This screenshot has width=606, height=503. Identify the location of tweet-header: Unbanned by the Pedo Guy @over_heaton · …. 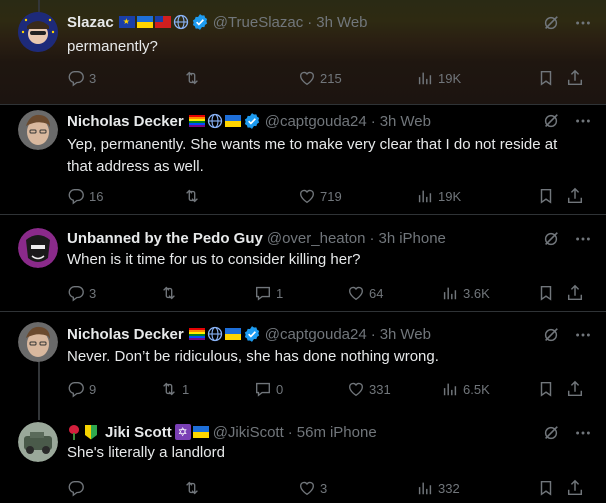
(256, 238).